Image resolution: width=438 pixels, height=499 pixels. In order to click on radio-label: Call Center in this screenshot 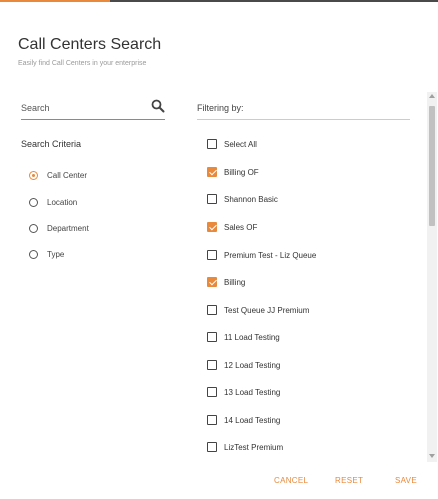, I will do `click(67, 175)`.